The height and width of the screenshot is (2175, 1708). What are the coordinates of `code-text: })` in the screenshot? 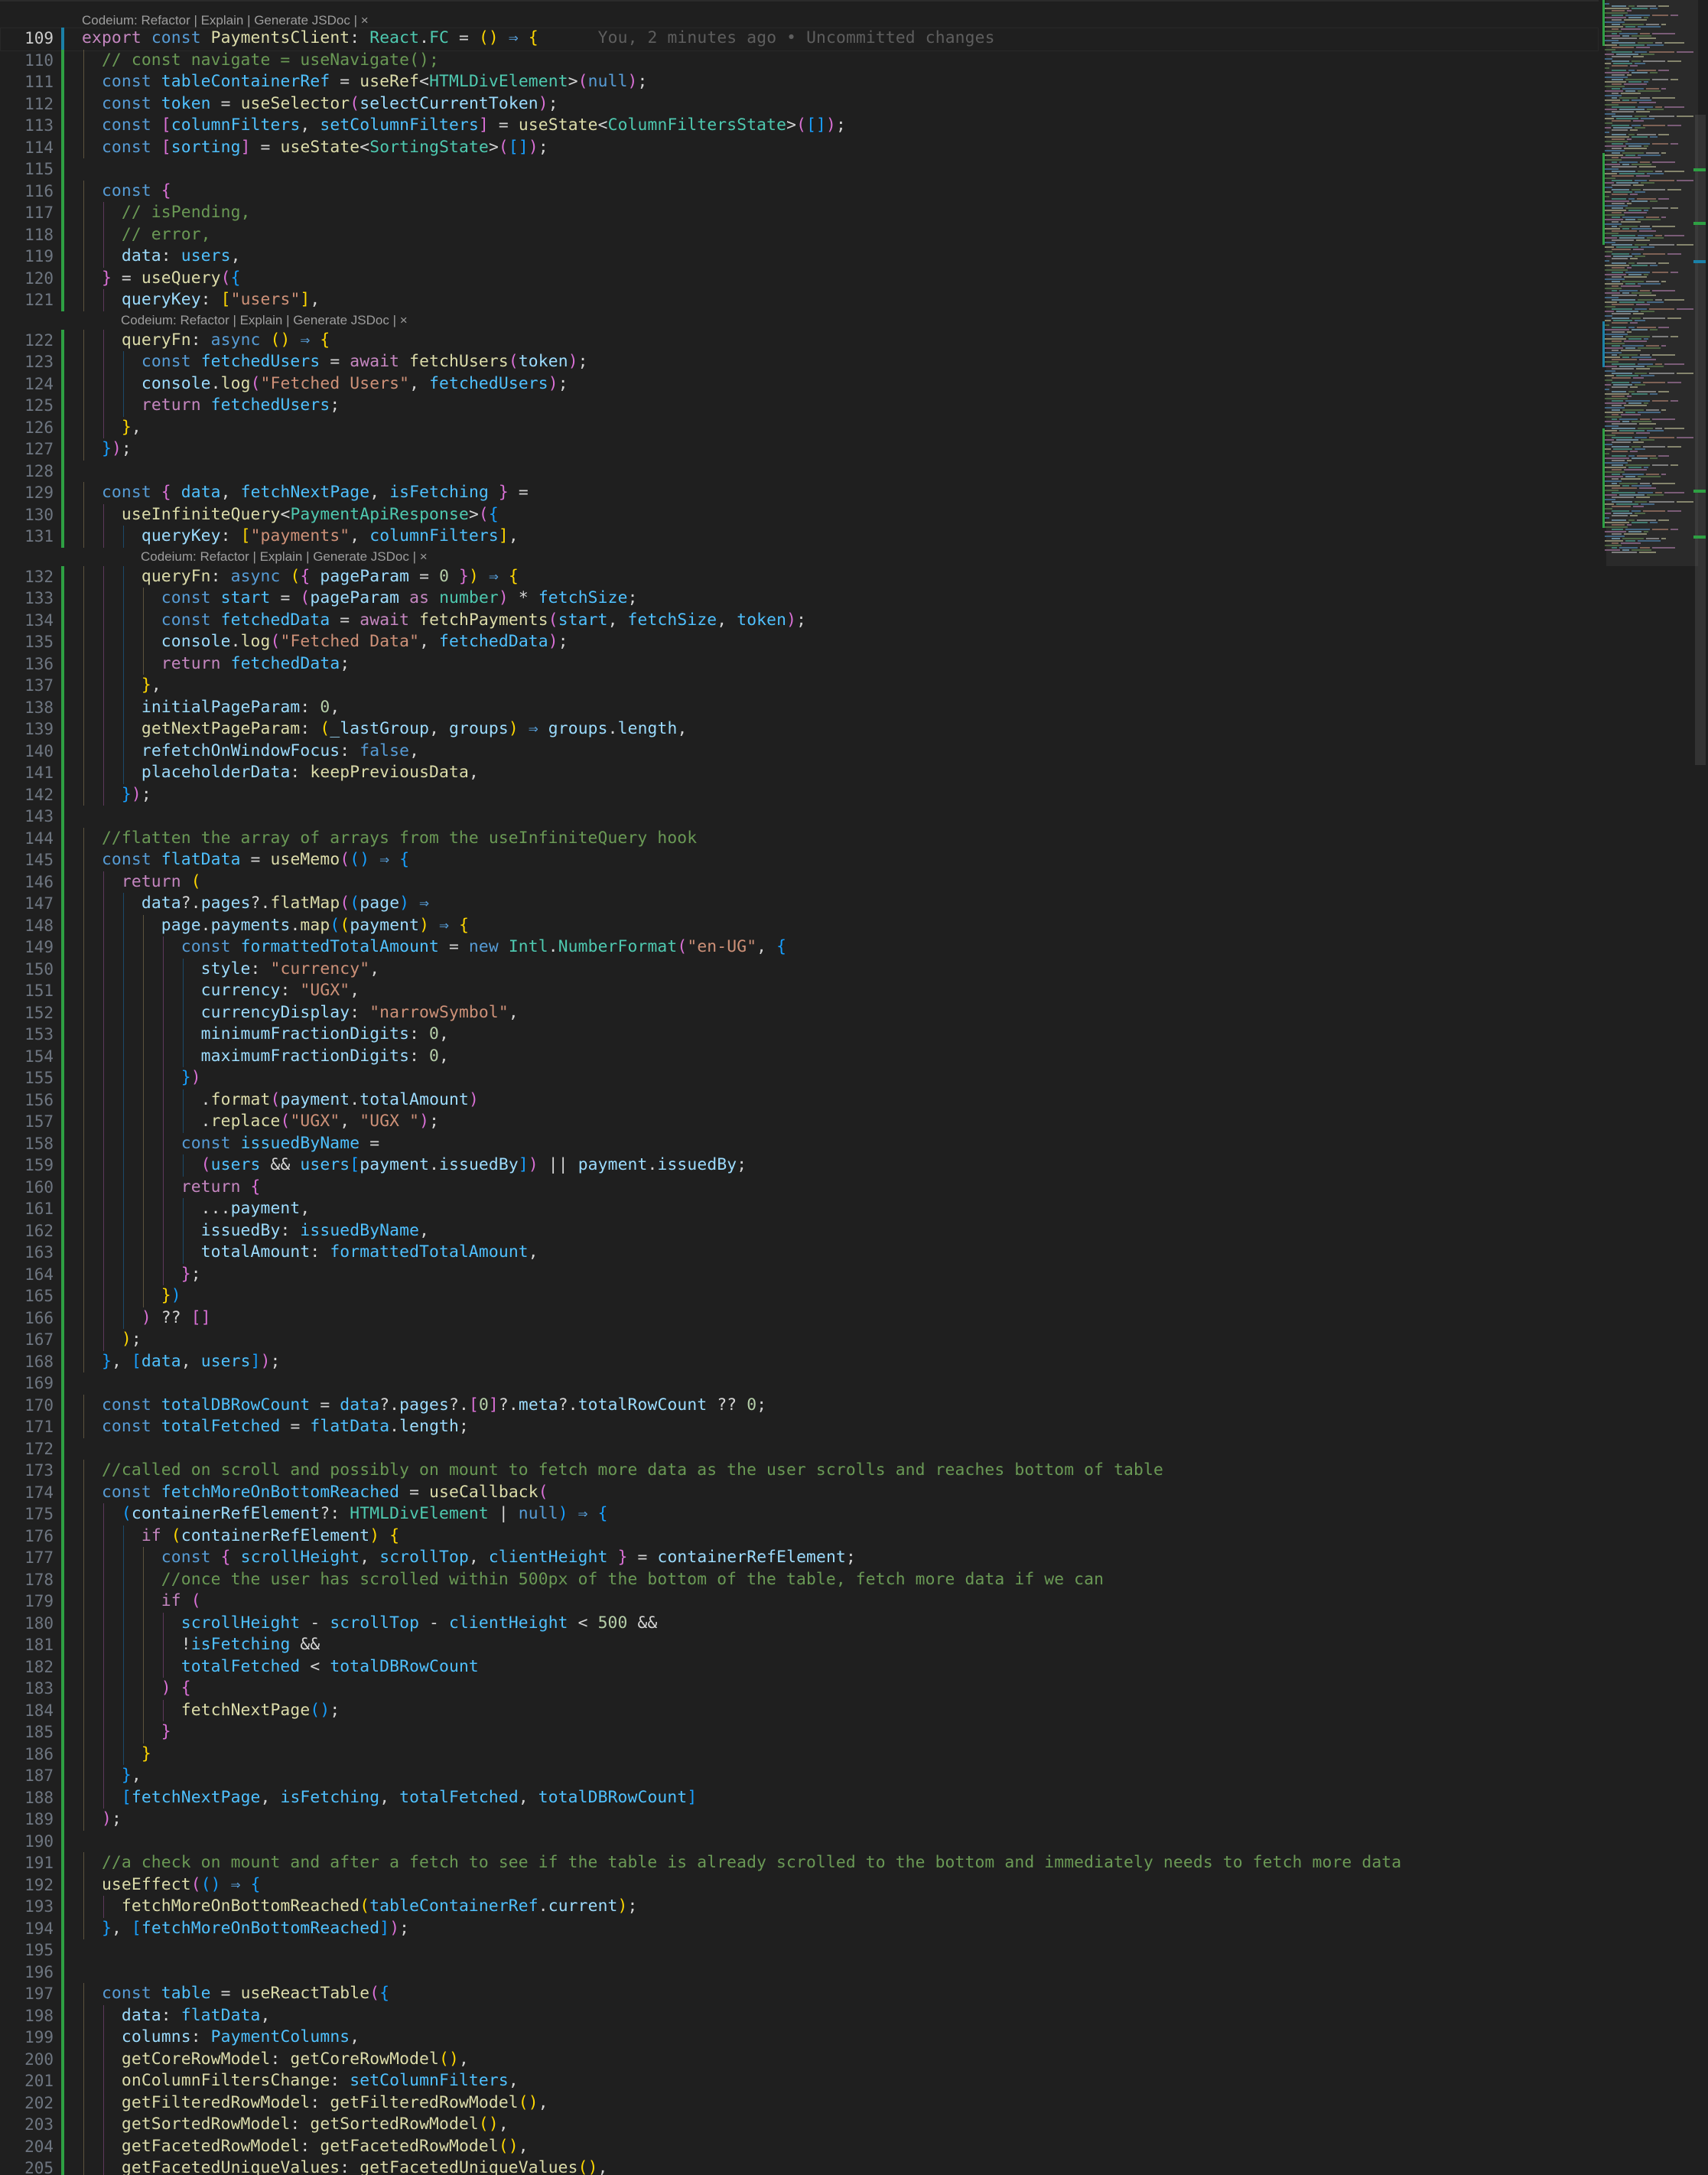 It's located at (131, 1296).